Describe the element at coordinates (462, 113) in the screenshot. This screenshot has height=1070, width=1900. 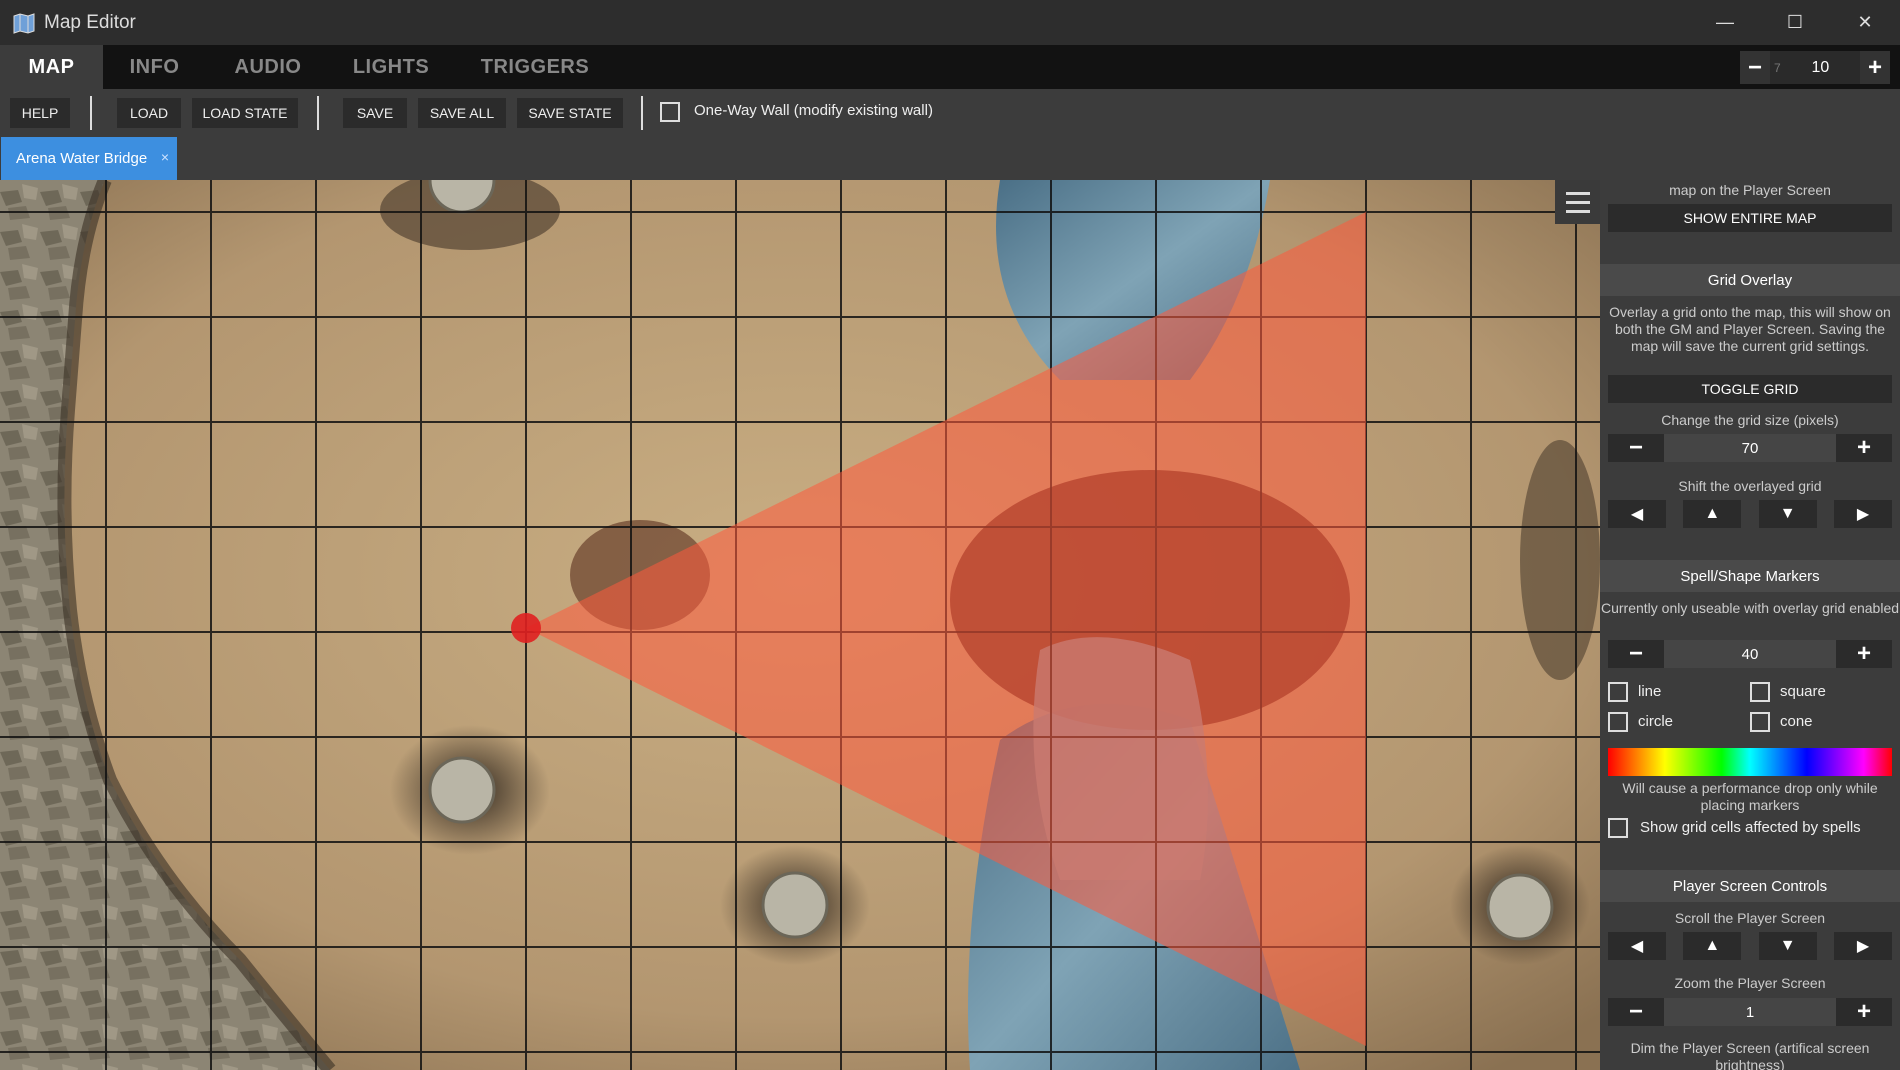
I see `save-all-button: SAVE ALL` at that location.